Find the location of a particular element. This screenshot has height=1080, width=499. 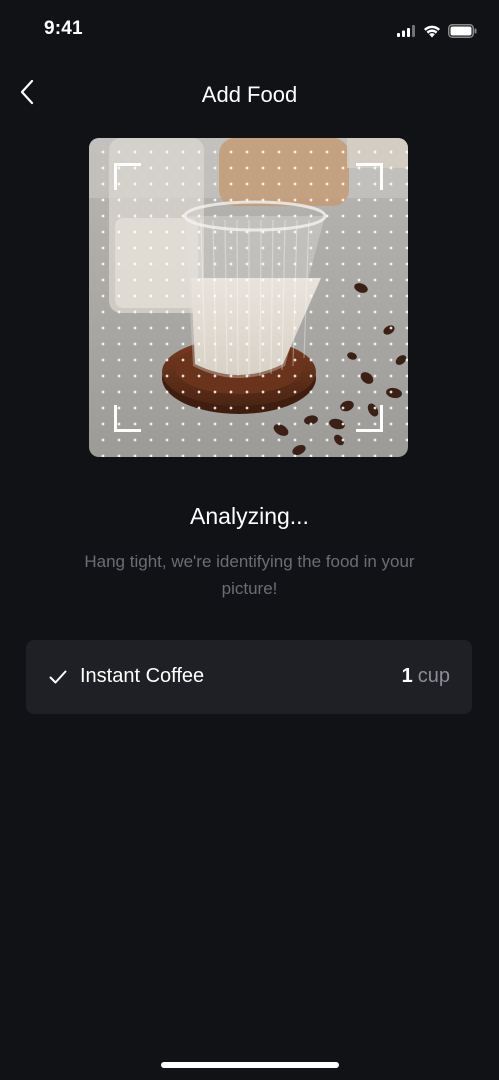

food-name: Instant Coffee is located at coordinates (142, 676).